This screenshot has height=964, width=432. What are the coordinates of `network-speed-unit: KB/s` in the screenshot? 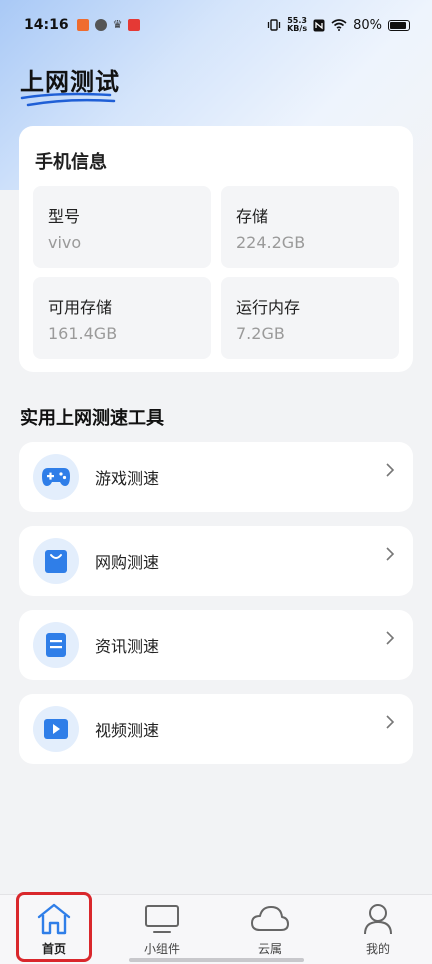 It's located at (297, 28).